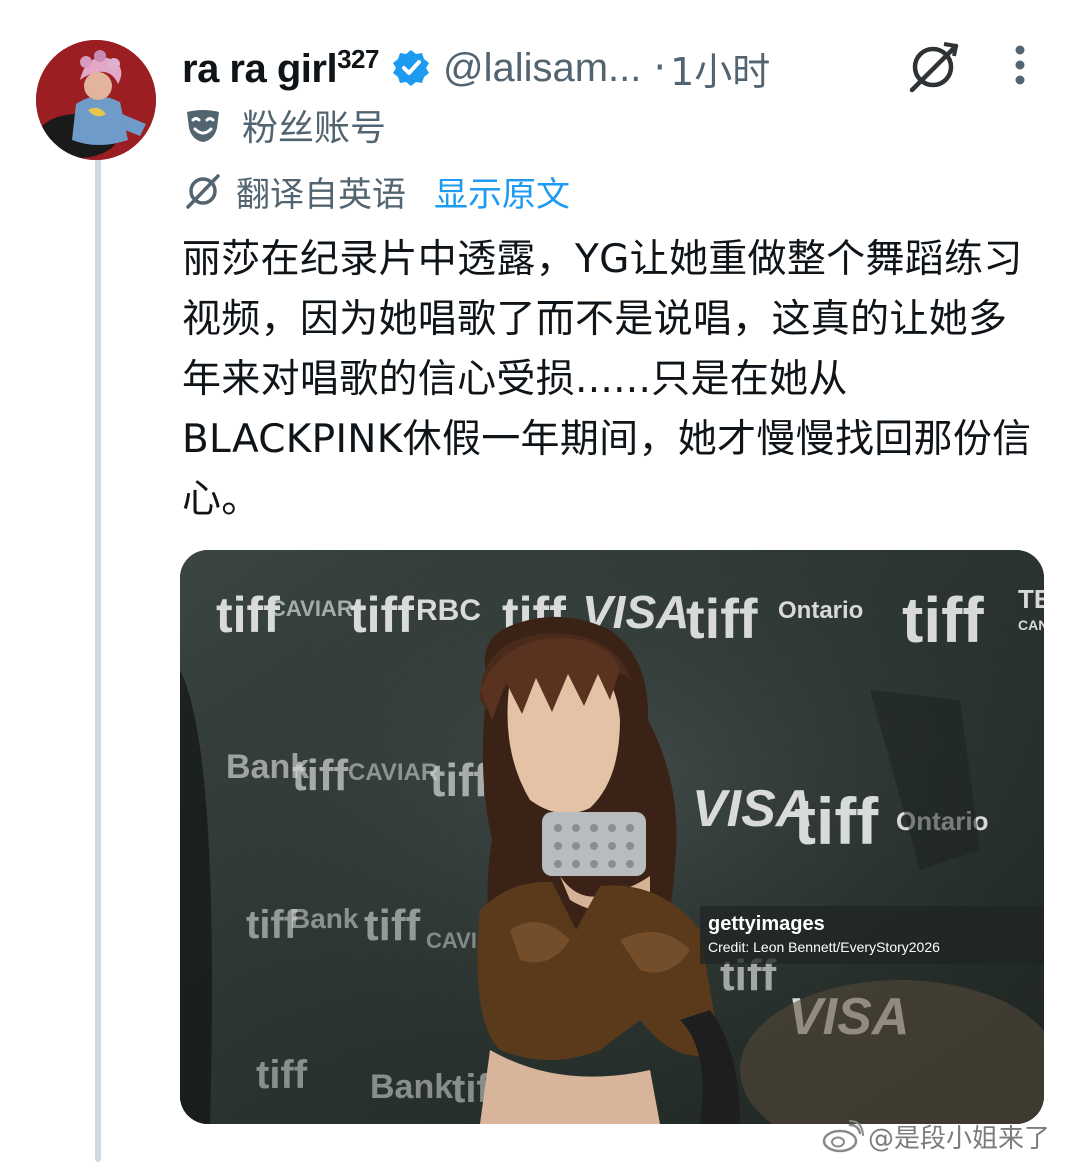  I want to click on more-icon, so click(1020, 65).